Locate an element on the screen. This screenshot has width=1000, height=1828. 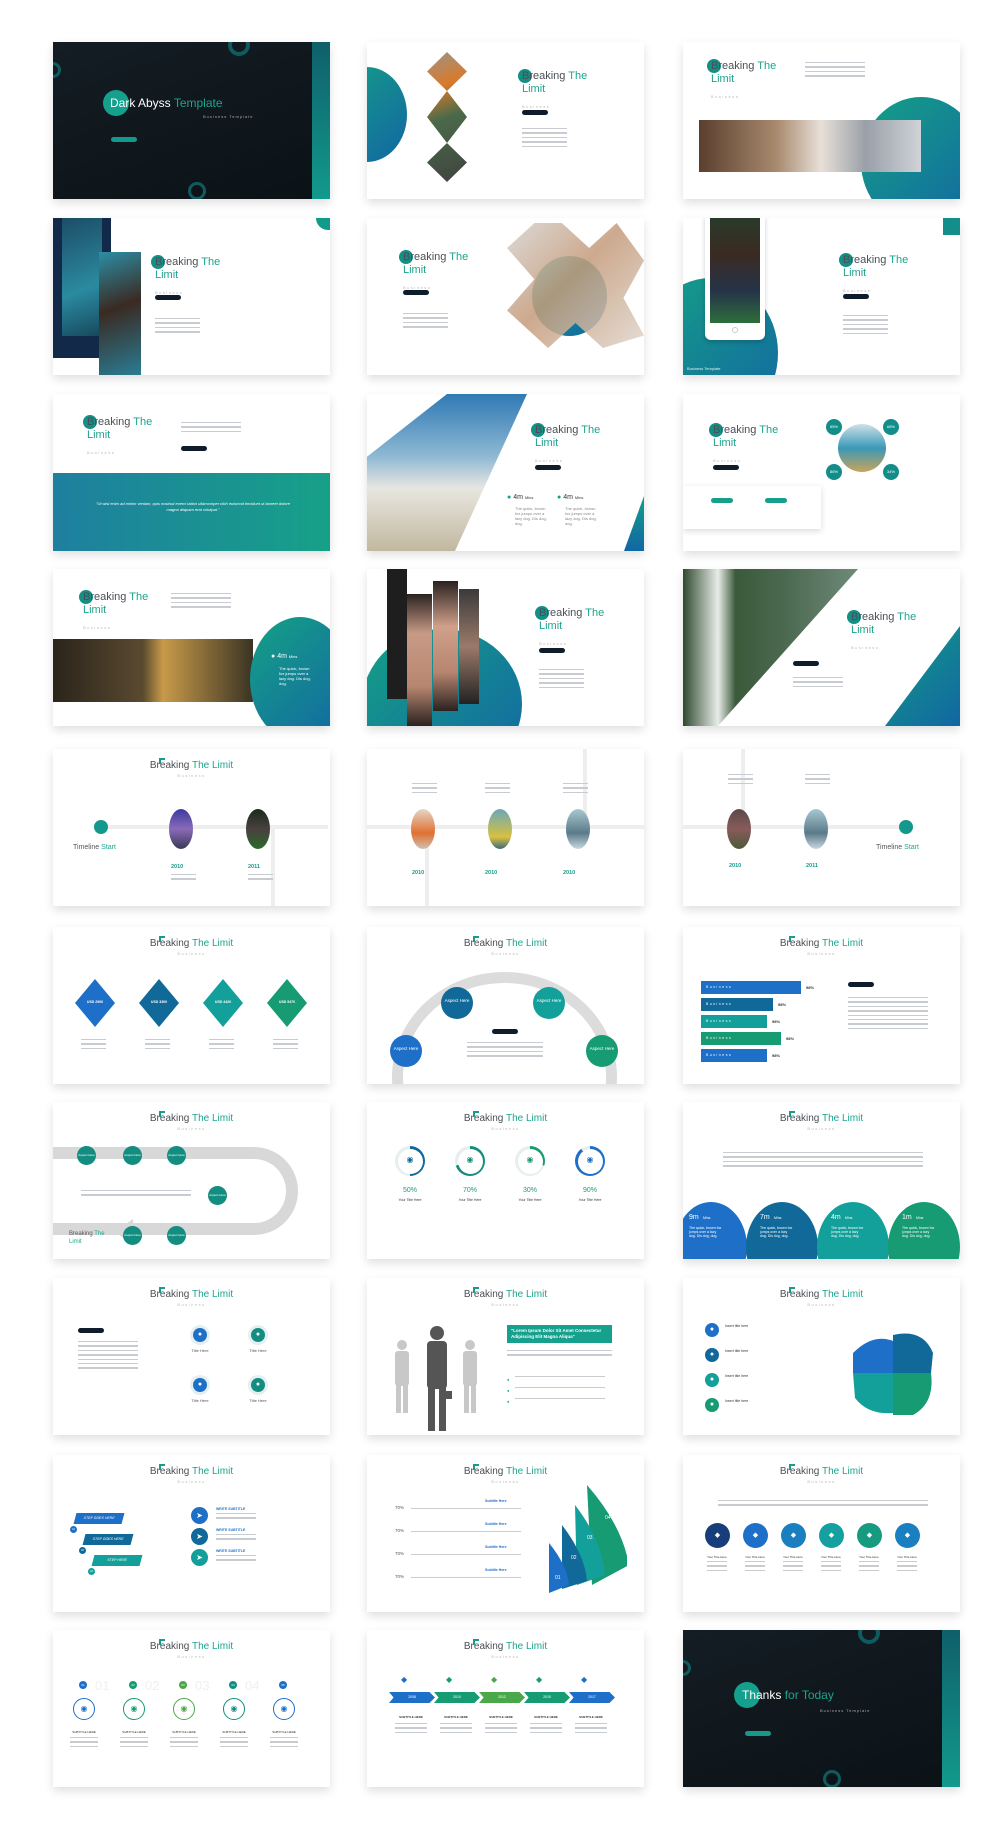
year-arrow: 2008 is located at coordinates (412, 1697).